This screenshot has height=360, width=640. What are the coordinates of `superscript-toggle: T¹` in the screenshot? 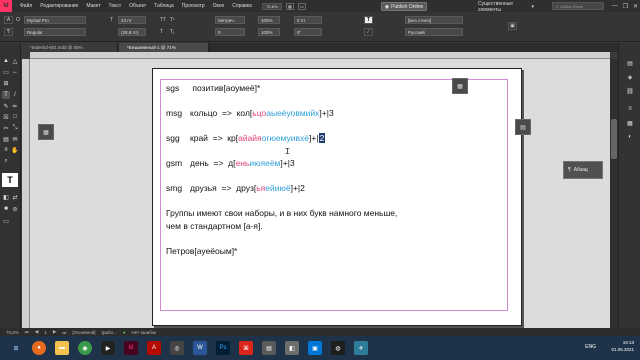 It's located at (172, 20).